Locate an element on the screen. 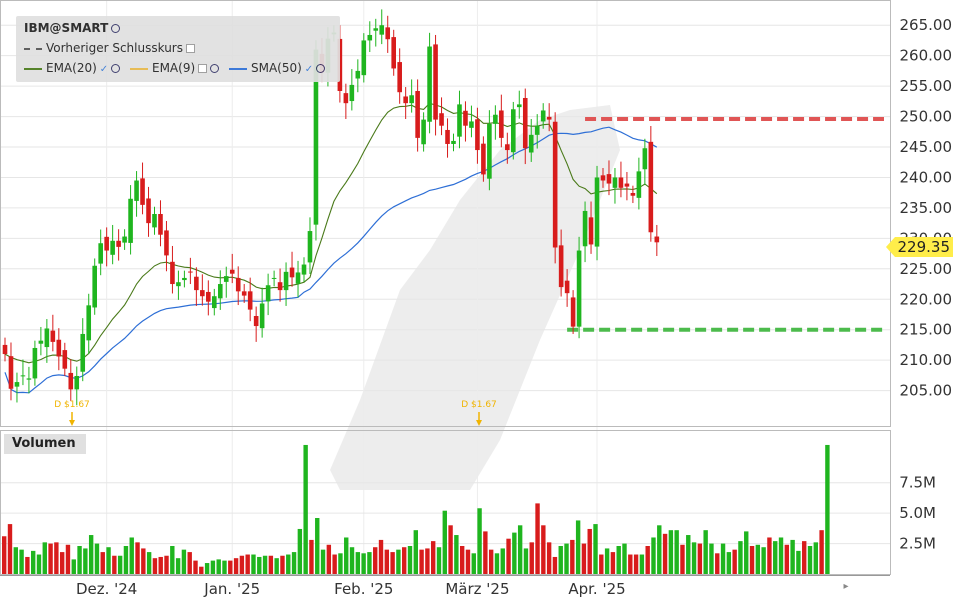 The image size is (960, 600). ema9-label: EMA(9) is located at coordinates (173, 68).